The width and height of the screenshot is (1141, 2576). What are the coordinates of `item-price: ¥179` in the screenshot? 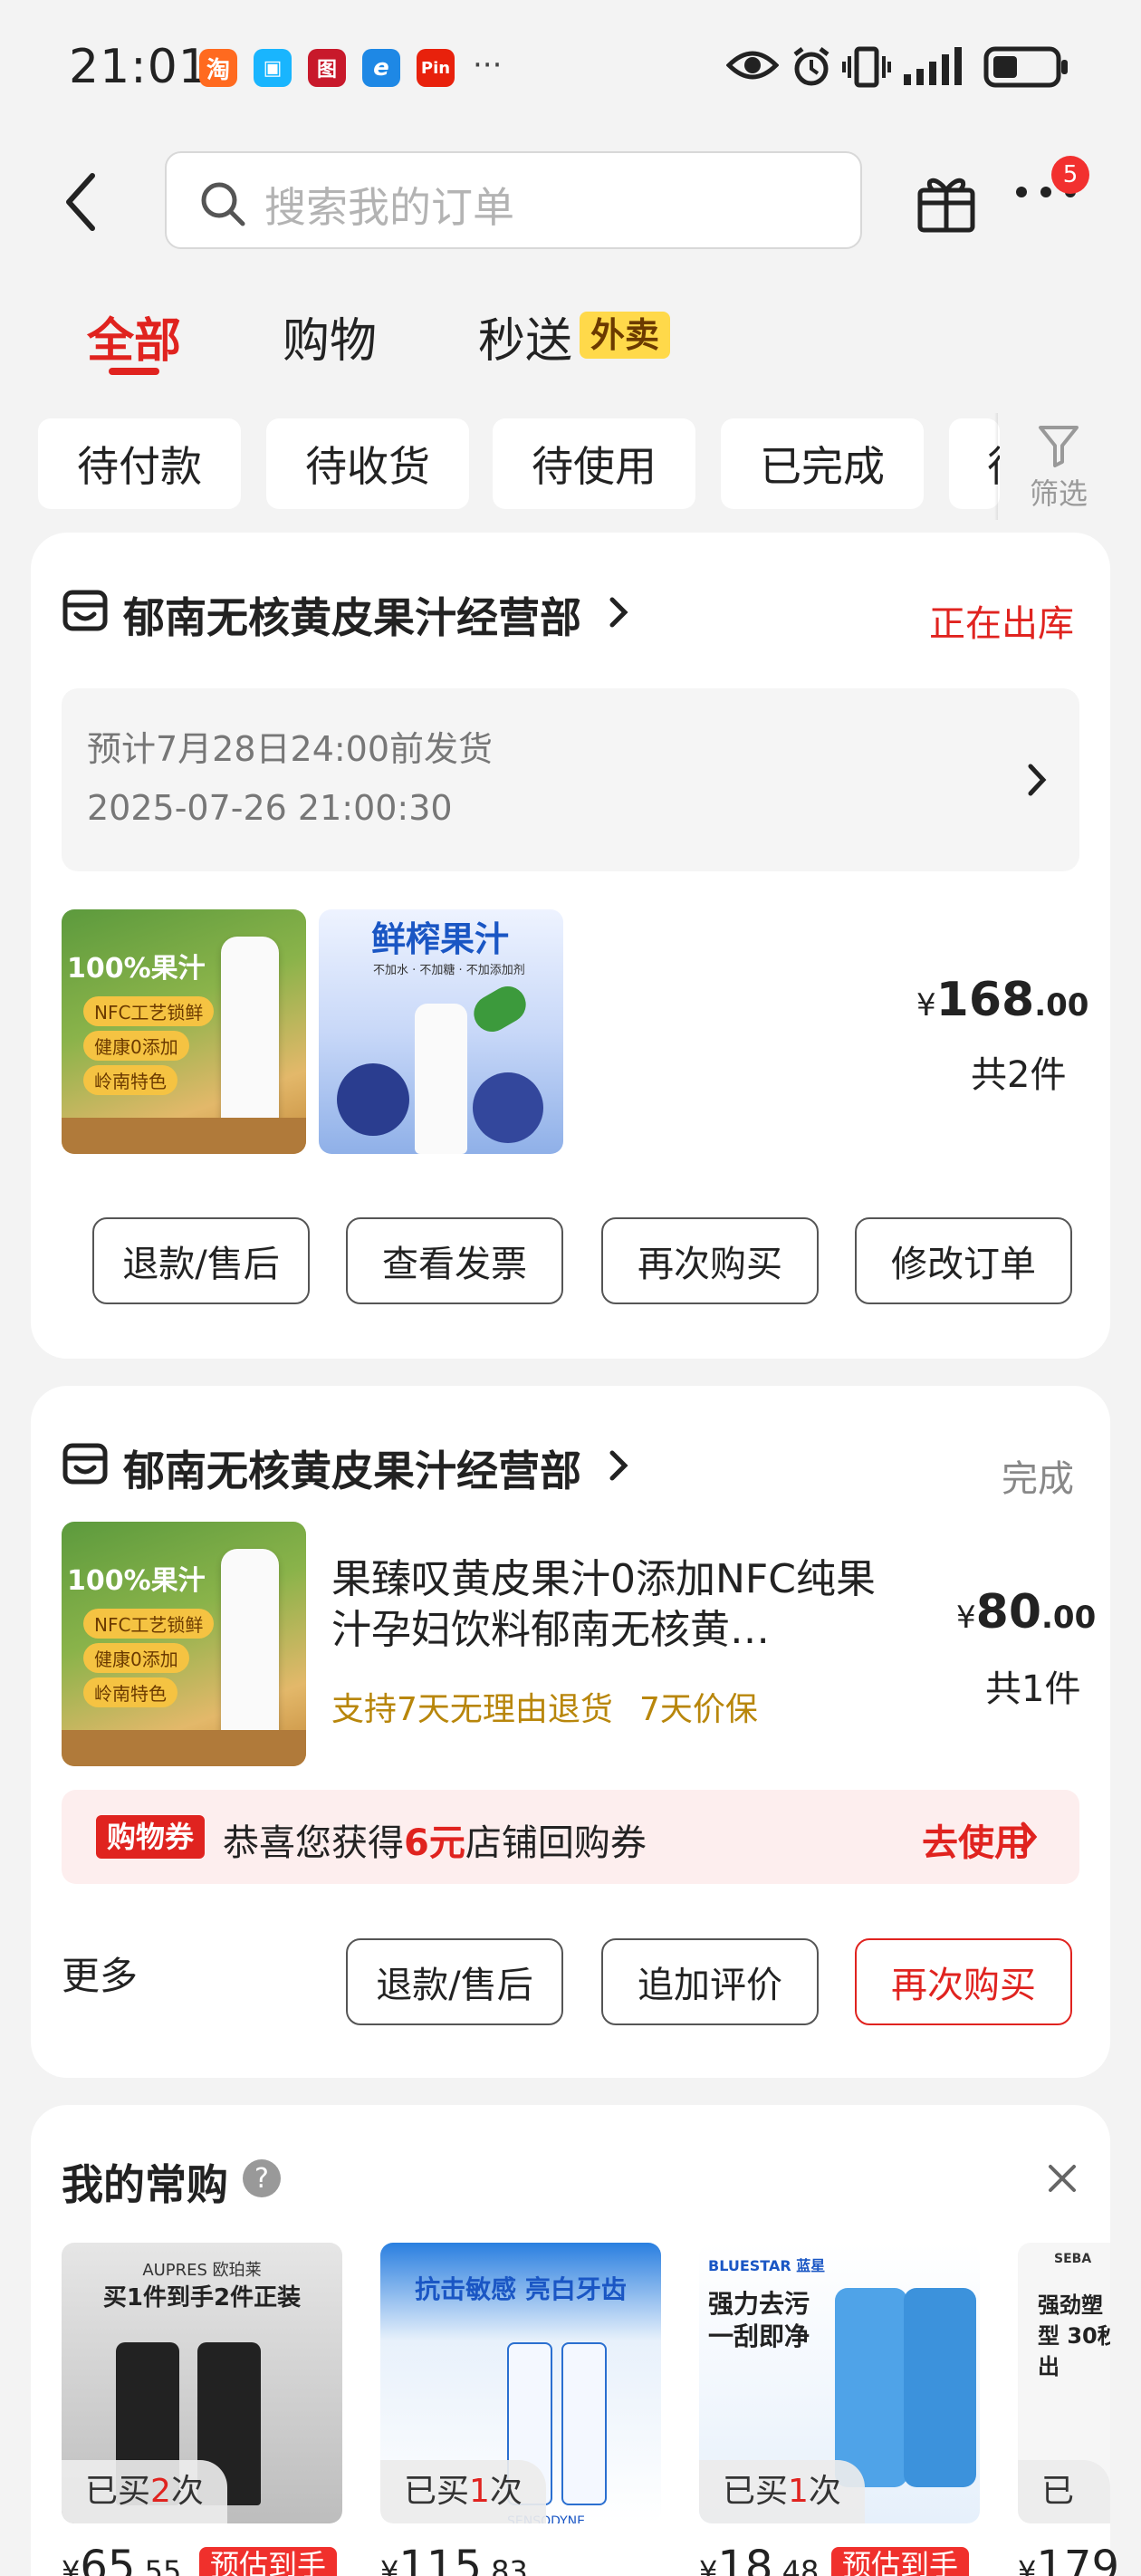 It's located at (1068, 2559).